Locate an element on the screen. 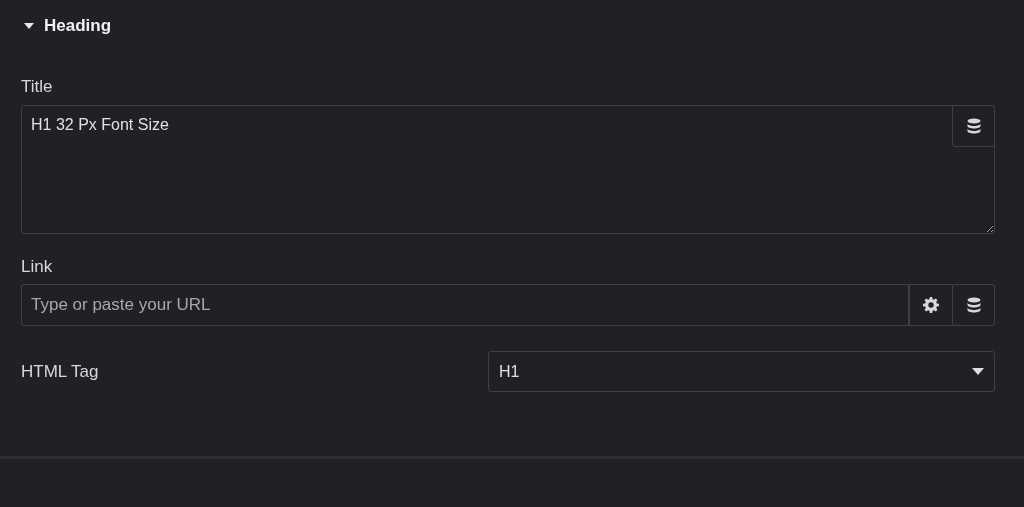 Image resolution: width=1024 pixels, height=507 pixels. field-label: Title is located at coordinates (37, 87).